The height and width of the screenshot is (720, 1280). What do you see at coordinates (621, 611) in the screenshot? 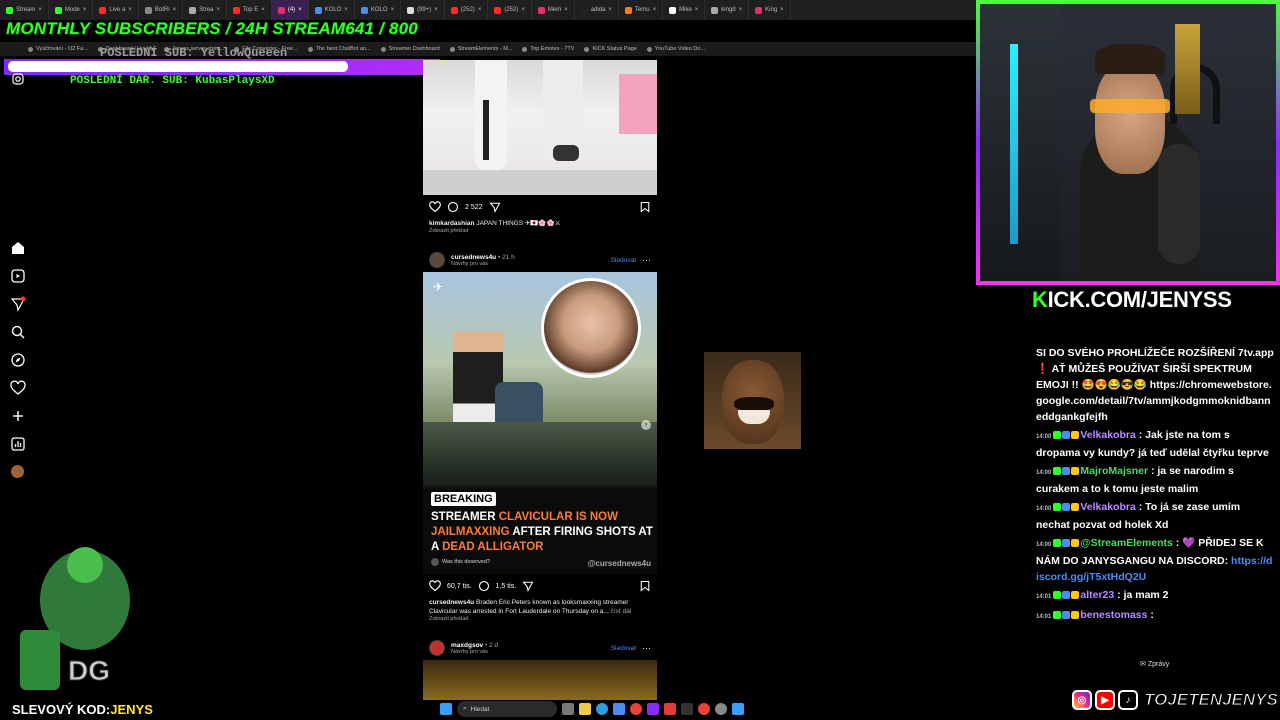
I see `read-more-link: číst dál` at bounding box center [621, 611].